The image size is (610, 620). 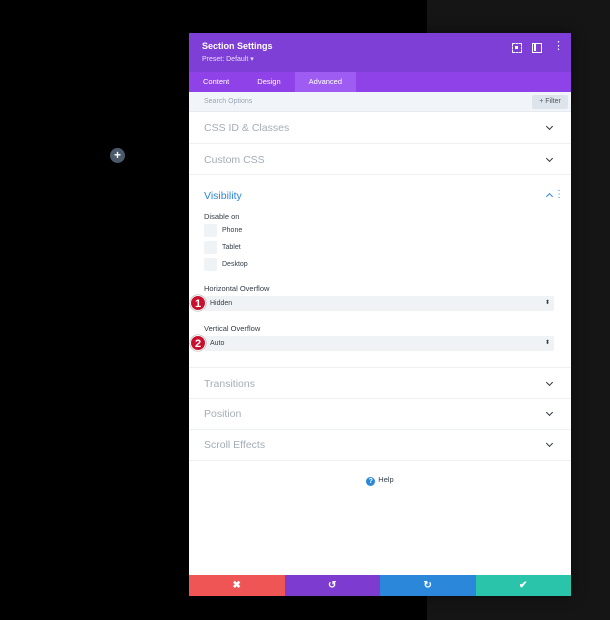 I want to click on section-title-custom-css: Custom CSS, so click(x=234, y=160).